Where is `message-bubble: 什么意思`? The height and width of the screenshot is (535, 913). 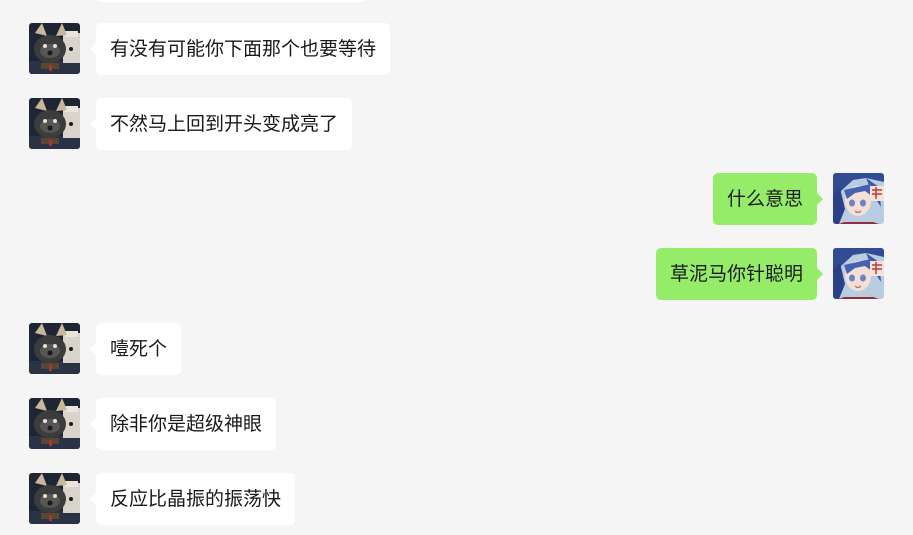 message-bubble: 什么意思 is located at coordinates (768, 199).